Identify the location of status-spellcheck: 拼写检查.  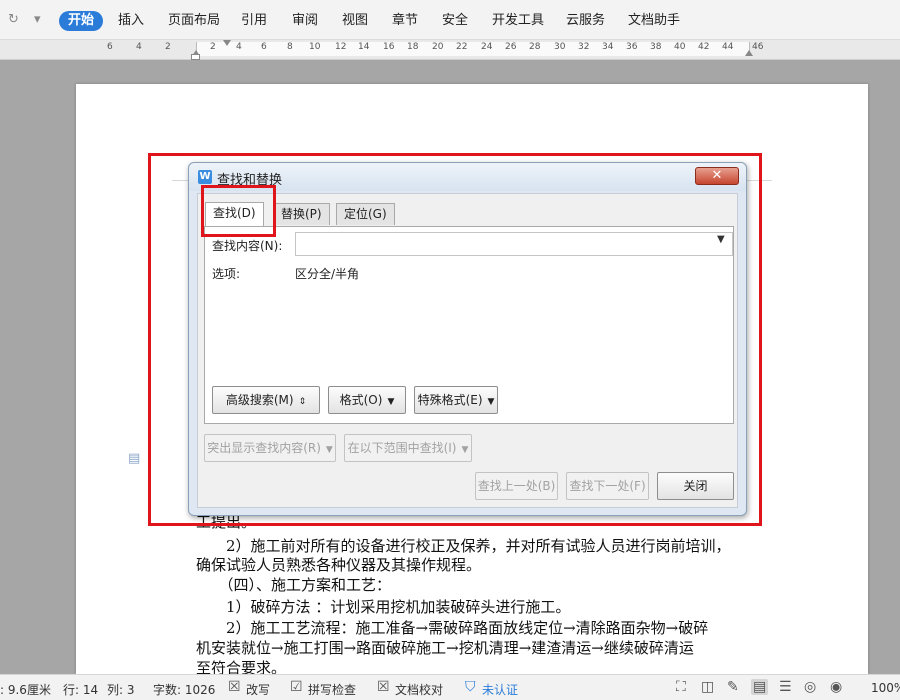
(332, 689).